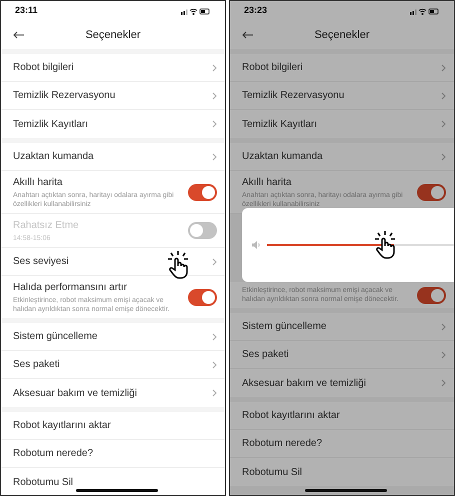  I want to click on row-label: Halıda performansını artır, so click(70, 288).